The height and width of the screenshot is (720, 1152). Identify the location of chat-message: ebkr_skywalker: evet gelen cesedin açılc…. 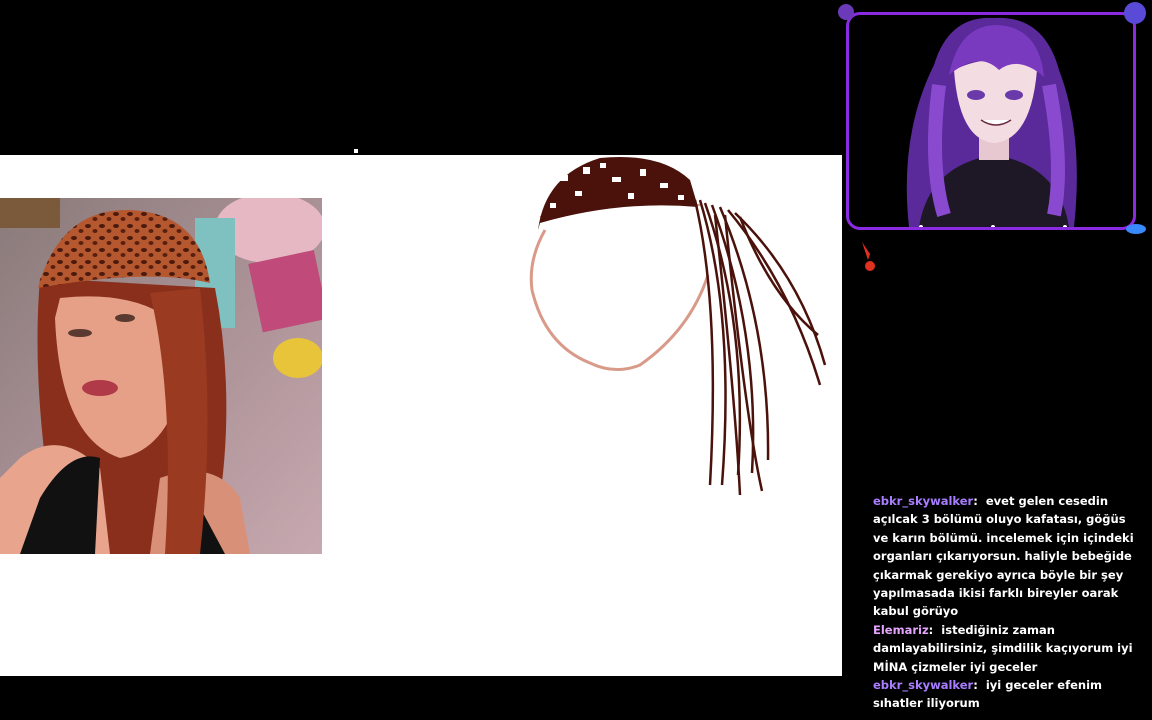
(1008, 556).